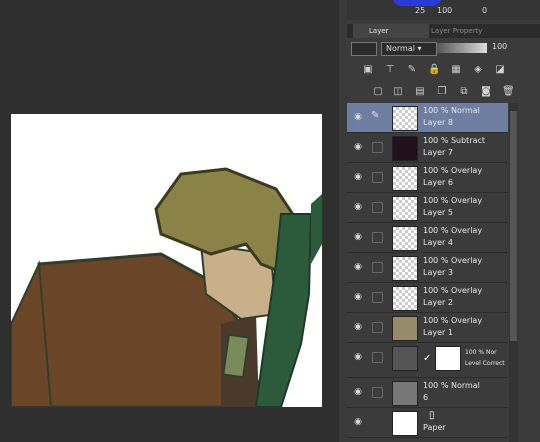 This screenshot has height=442, width=540. Describe the element at coordinates (486, 92) in the screenshot. I see `mask-icon: ◙` at that location.